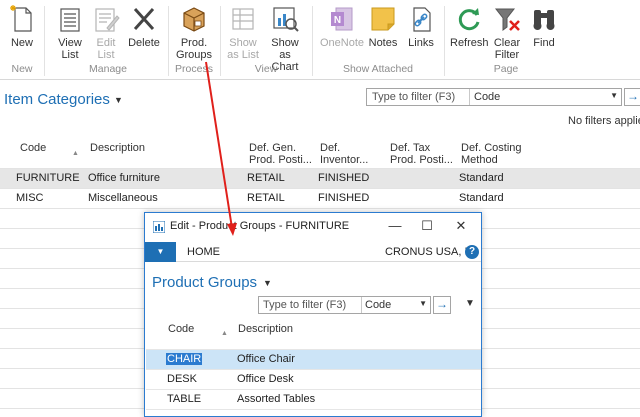  I want to click on table-row: DESK Office Desk, so click(313, 379).